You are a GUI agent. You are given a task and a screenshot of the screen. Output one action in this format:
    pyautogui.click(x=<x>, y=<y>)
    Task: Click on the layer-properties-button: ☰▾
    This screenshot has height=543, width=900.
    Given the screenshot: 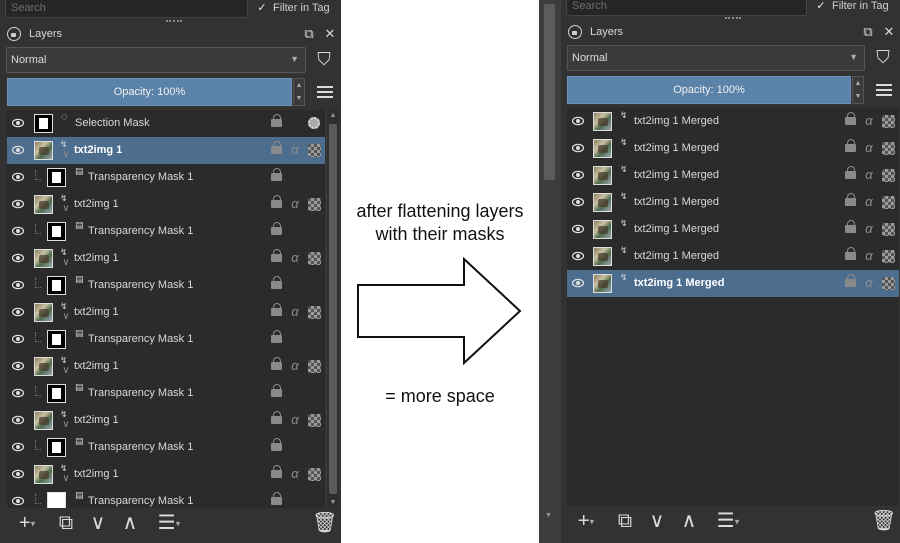 What is the action you would take?
    pyautogui.click(x=728, y=521)
    